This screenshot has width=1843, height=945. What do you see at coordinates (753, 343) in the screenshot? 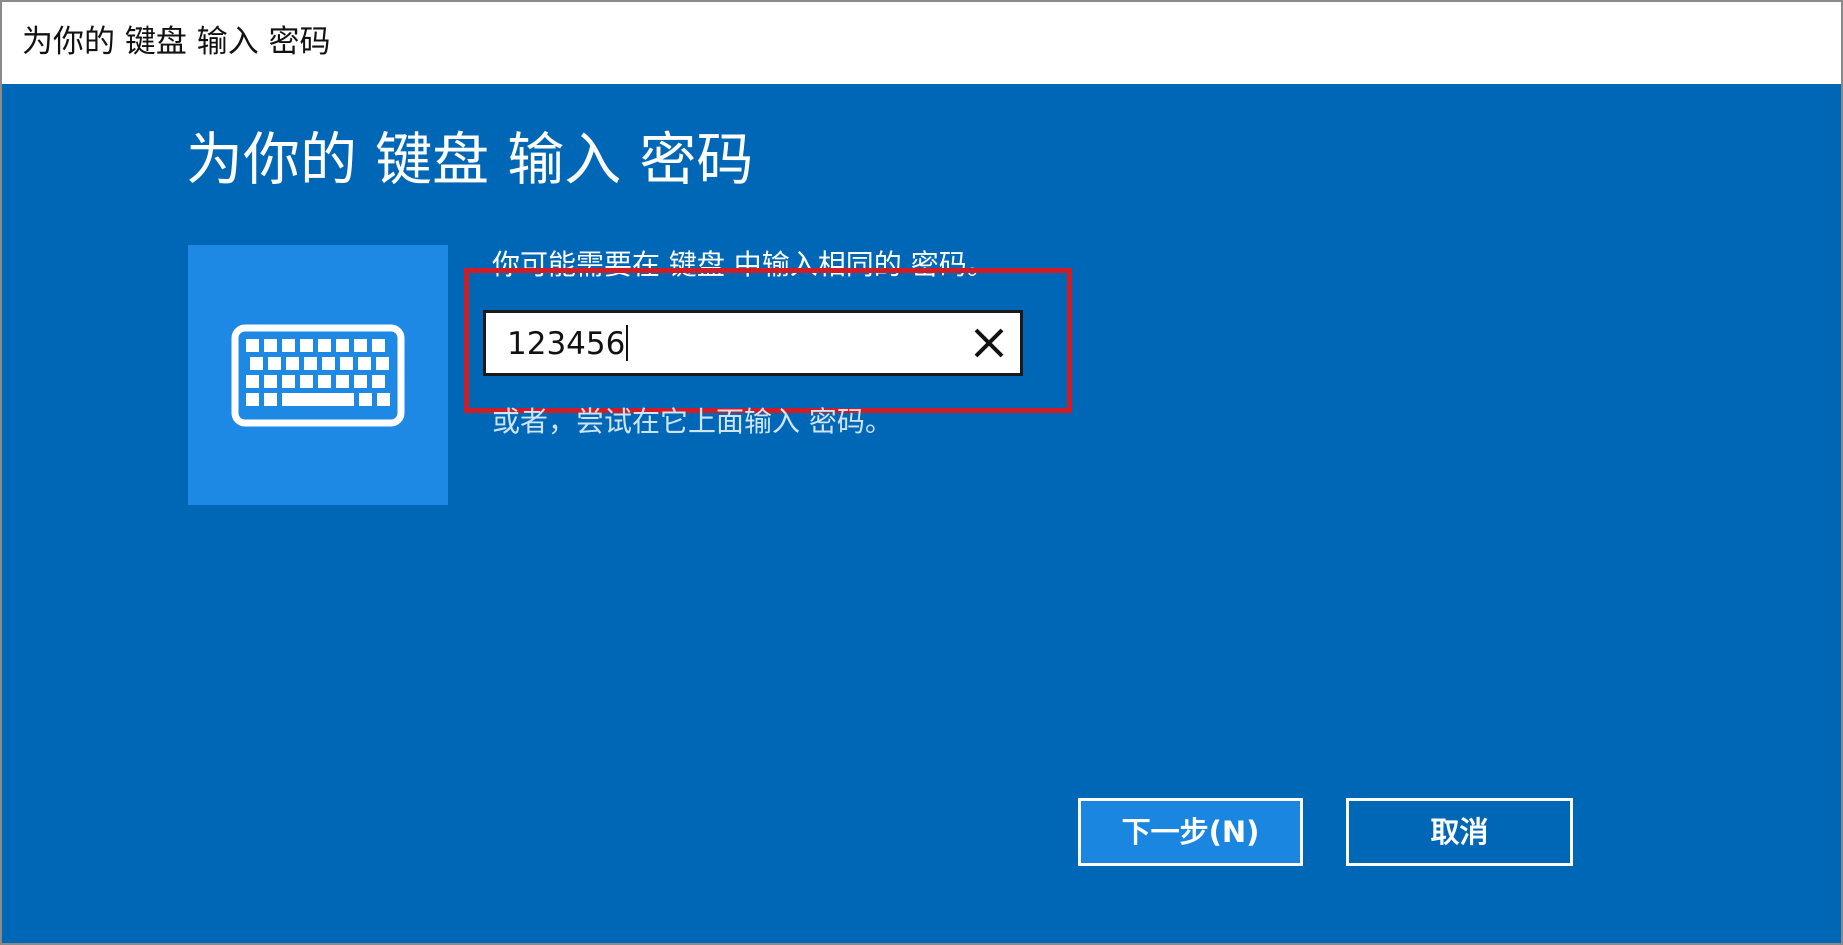
I see `passcode-input: 123456` at bounding box center [753, 343].